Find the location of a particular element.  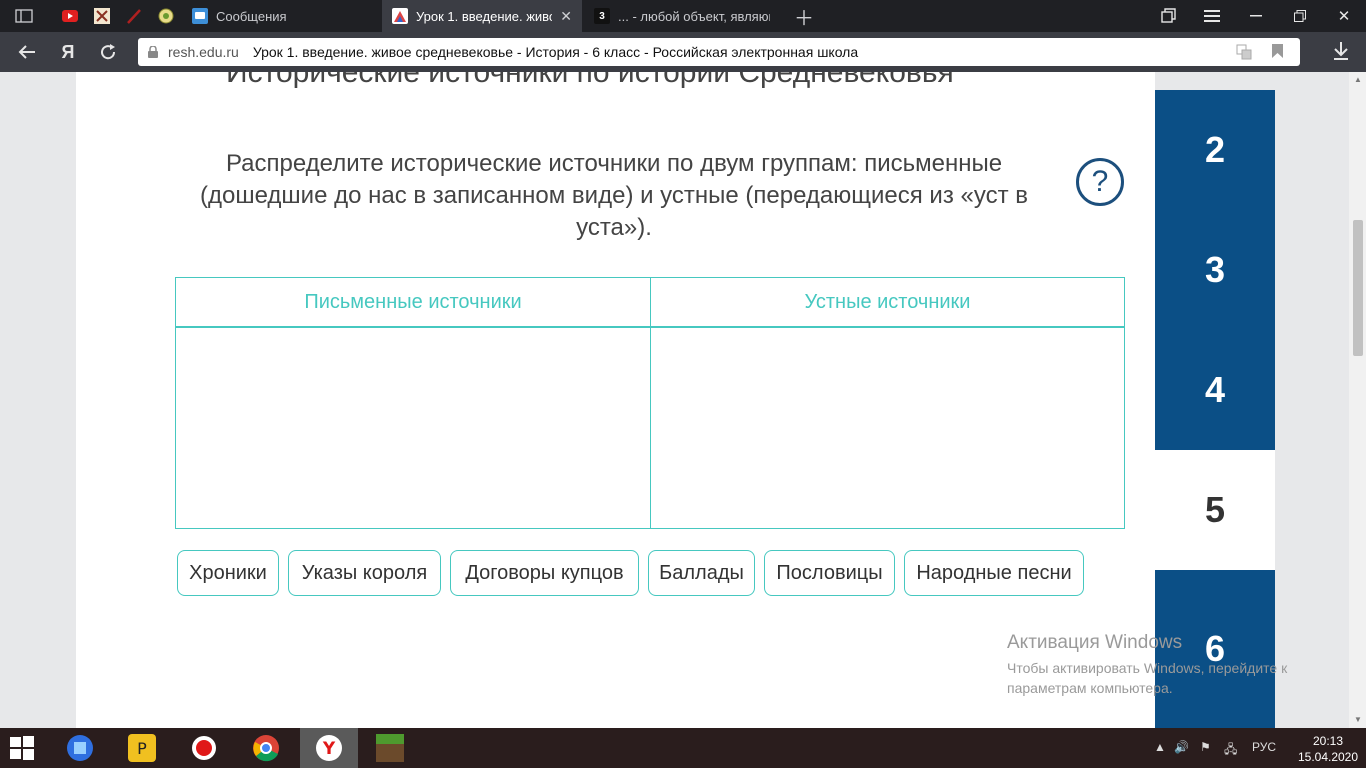

reload-icon is located at coordinates (108, 52).